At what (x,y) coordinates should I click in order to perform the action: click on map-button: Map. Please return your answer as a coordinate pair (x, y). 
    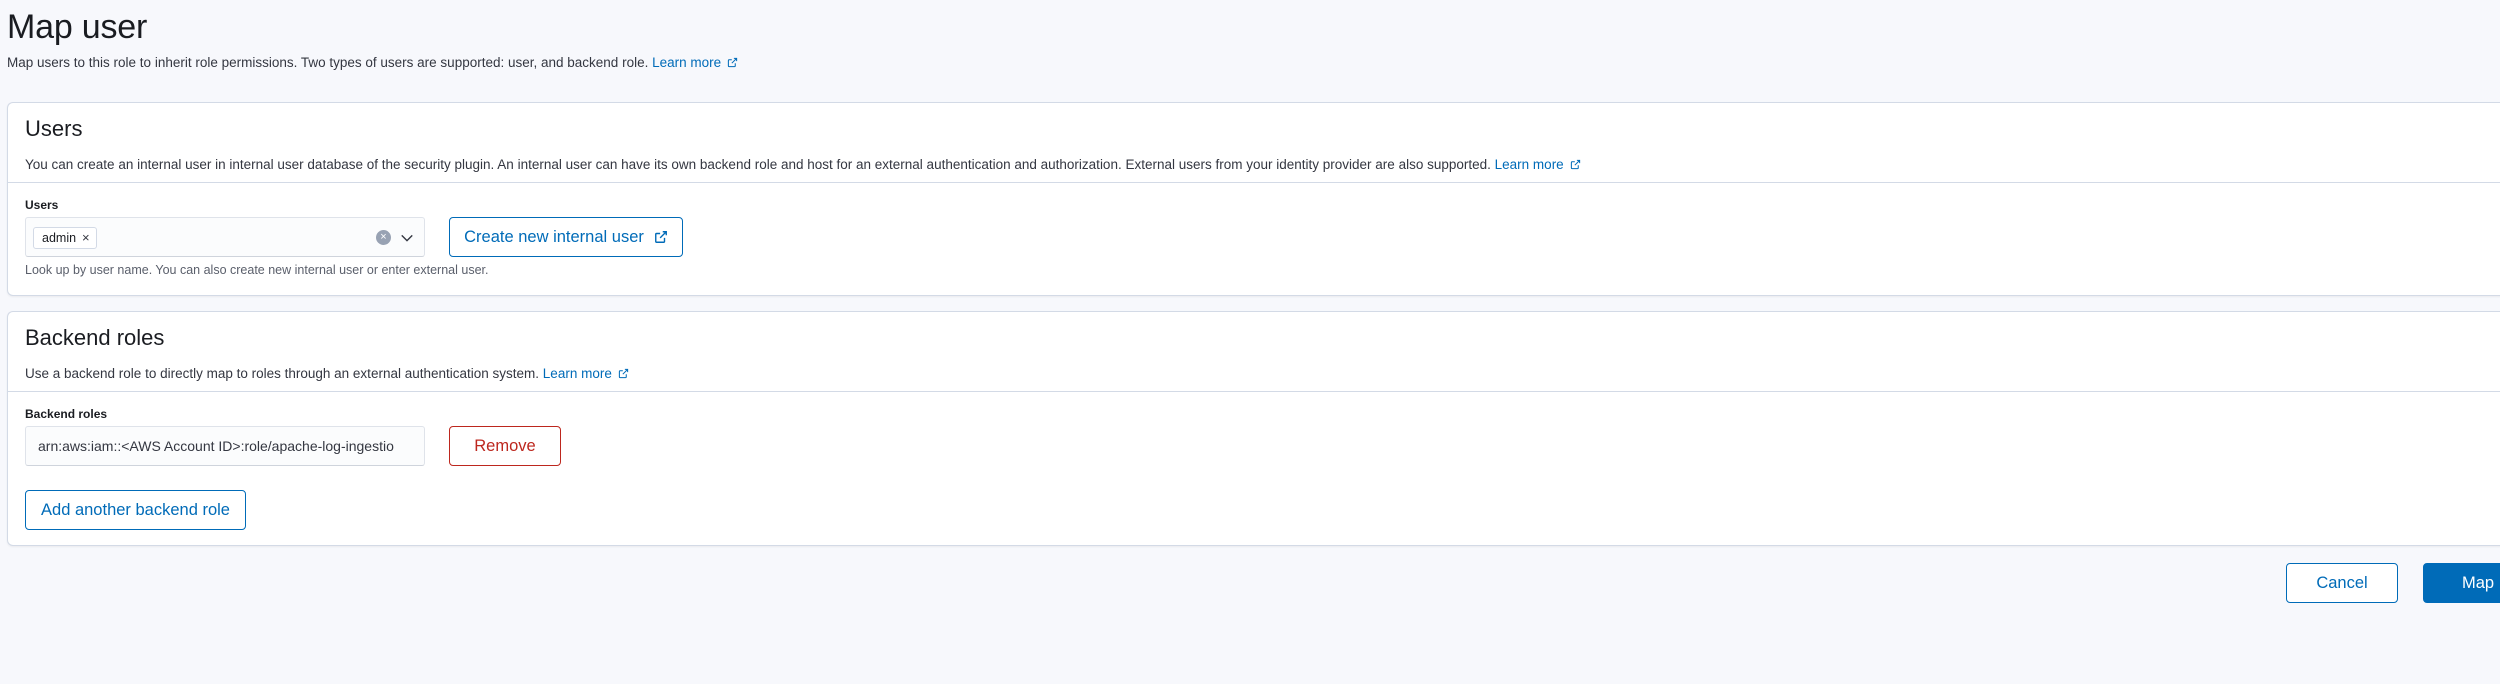
    Looking at the image, I should click on (2461, 583).